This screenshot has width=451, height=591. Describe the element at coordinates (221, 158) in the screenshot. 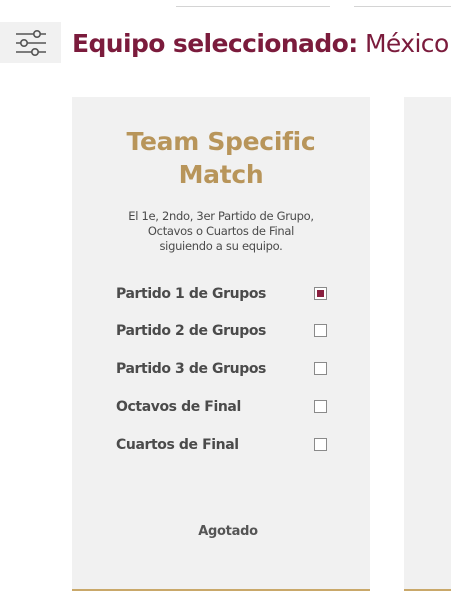

I see `card-title: Team Specific Match` at that location.